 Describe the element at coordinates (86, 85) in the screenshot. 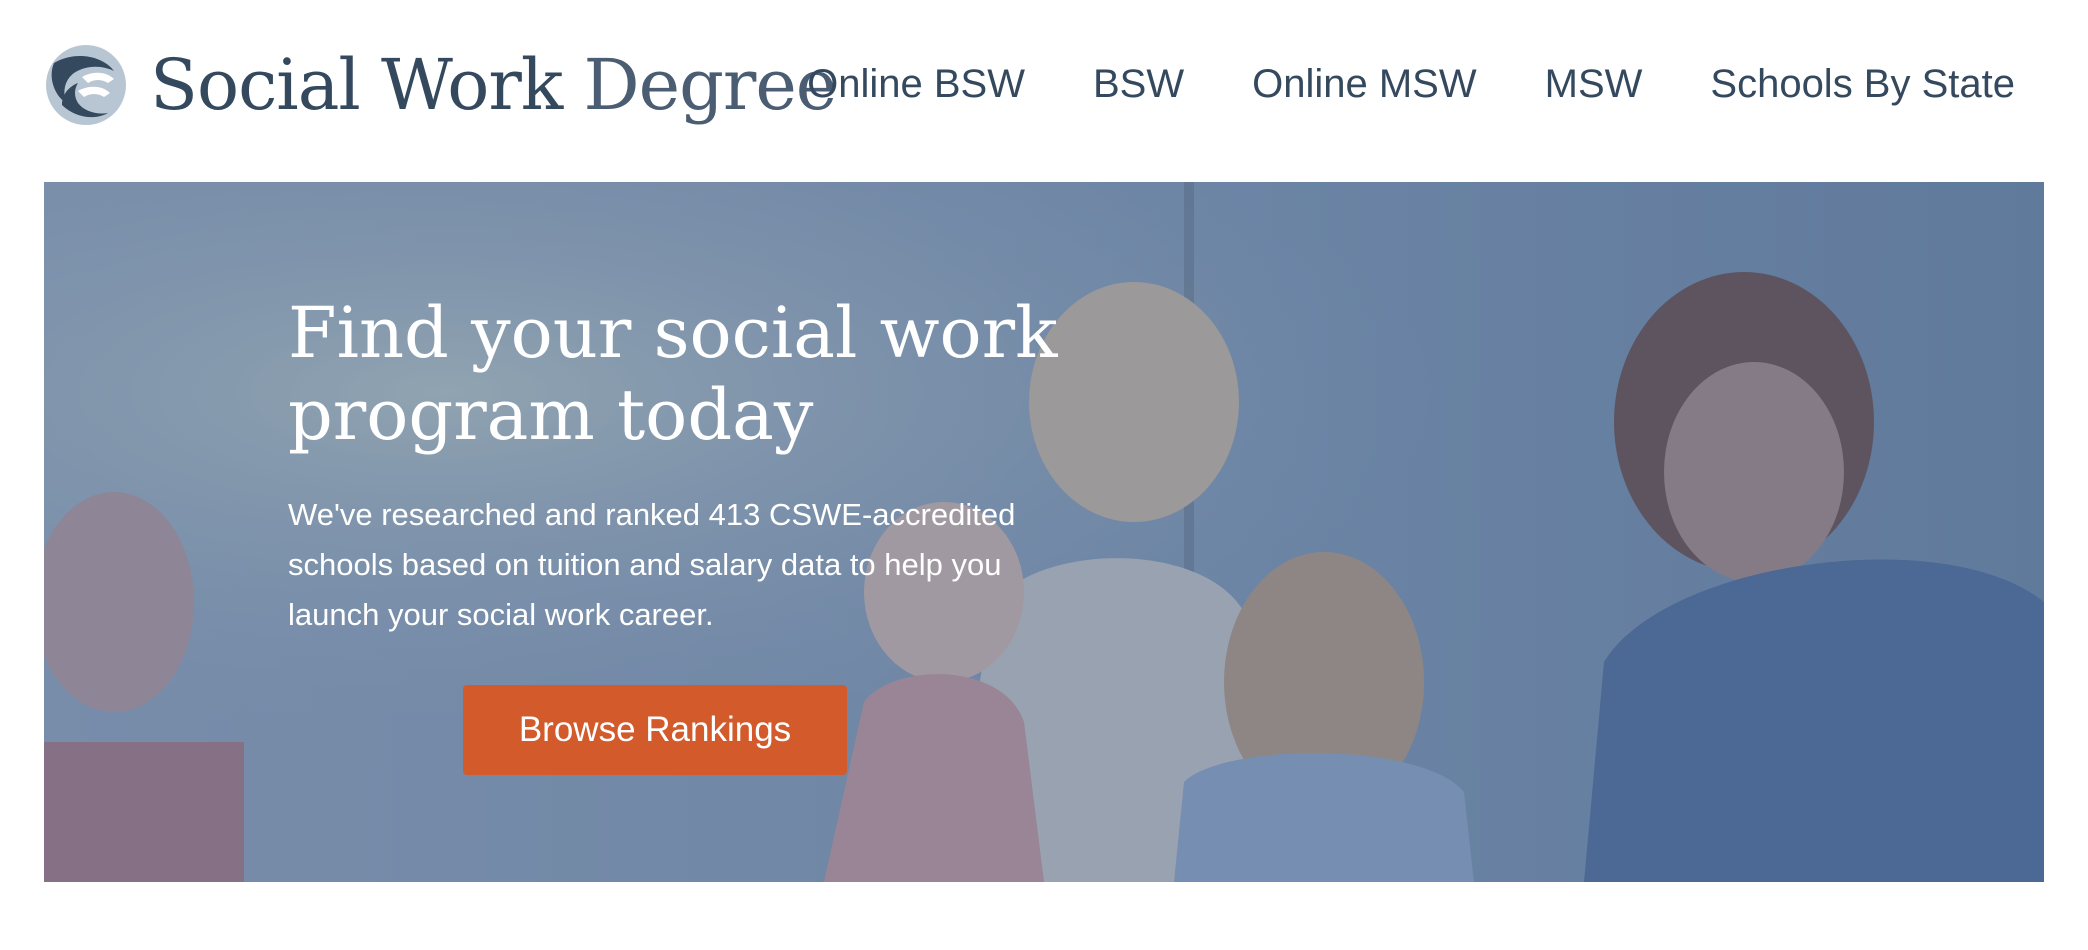

I see `social-work-hands-logo-icon` at that location.